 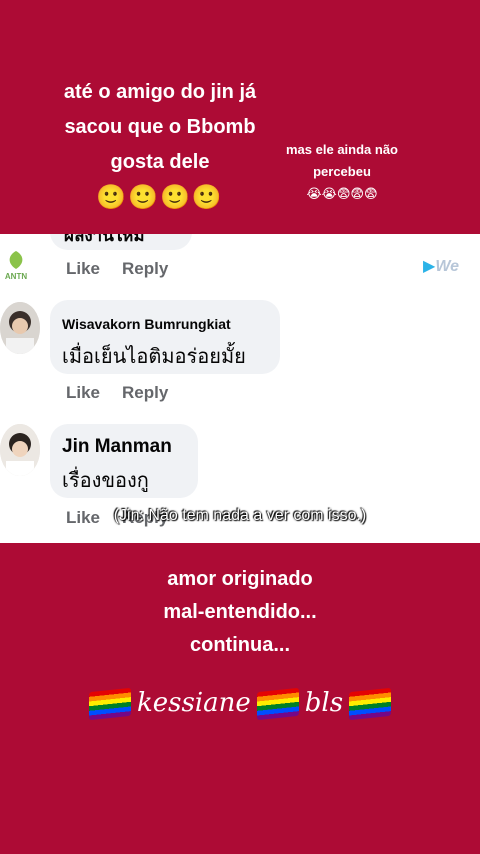 What do you see at coordinates (105, 481) in the screenshot?
I see `comment-text: เรื่องของกู` at bounding box center [105, 481].